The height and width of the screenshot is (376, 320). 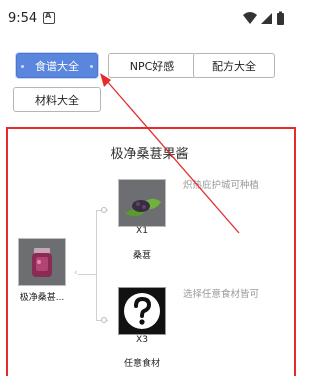 What do you see at coordinates (141, 364) in the screenshot?
I see `ingredient-name: 任意食材` at bounding box center [141, 364].